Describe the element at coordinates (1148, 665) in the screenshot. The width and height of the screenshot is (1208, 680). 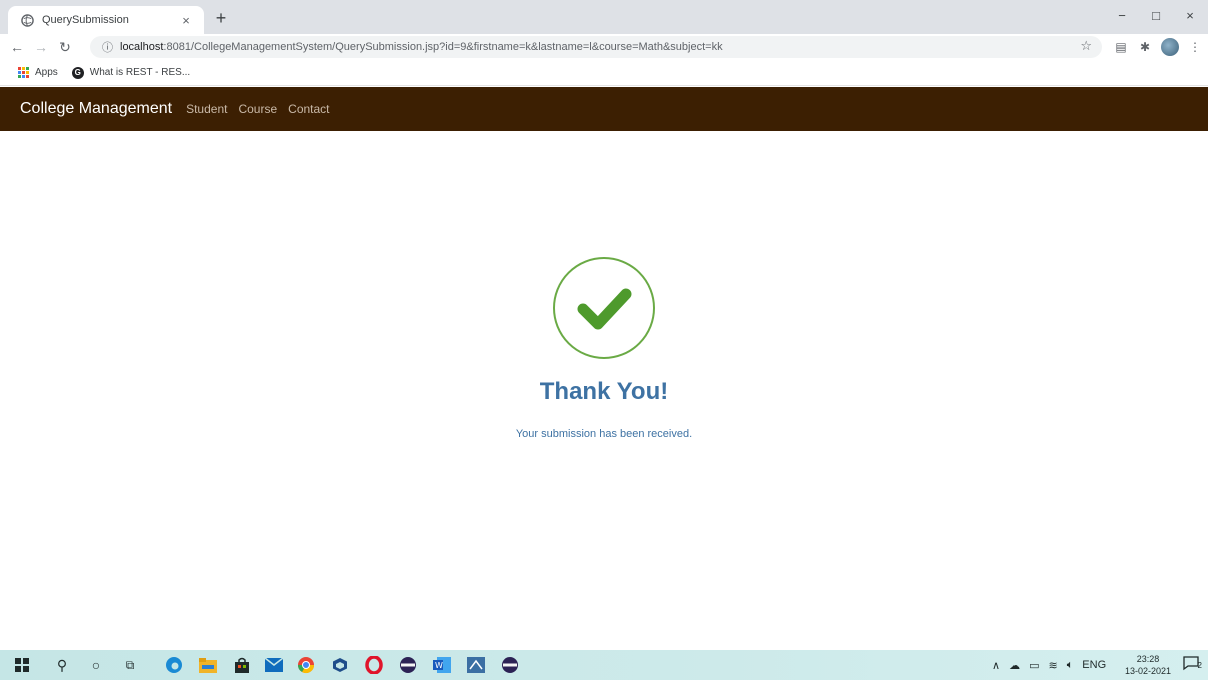
I see `system-clock: 23:28 13-02-2021` at that location.